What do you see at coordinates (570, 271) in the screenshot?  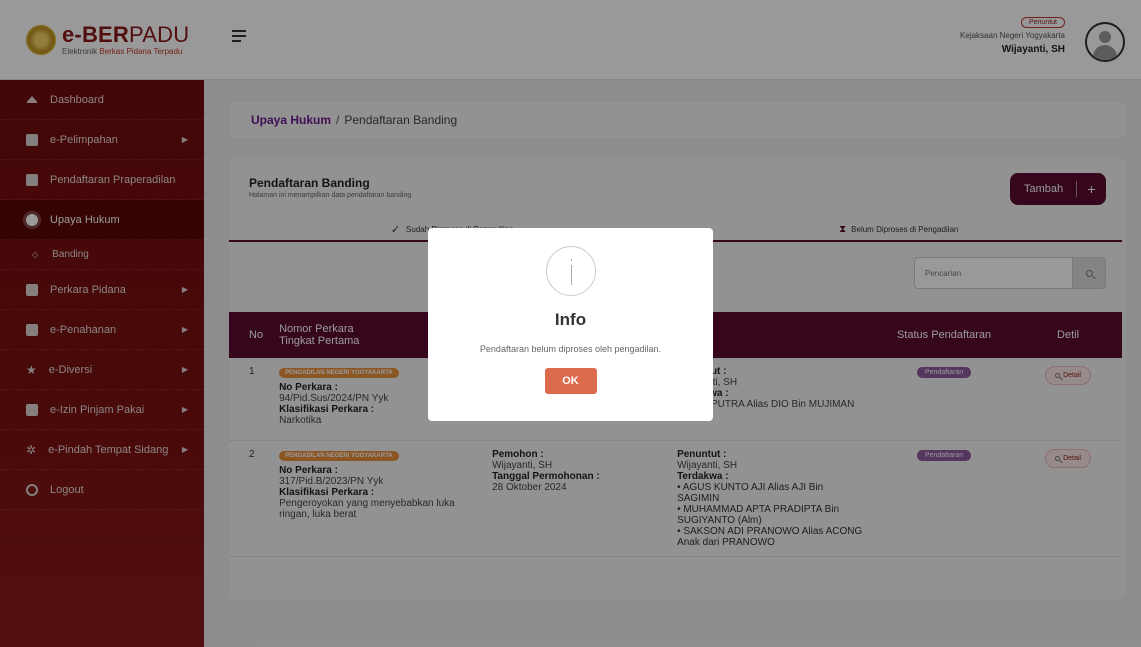 I see `info-icon` at bounding box center [570, 271].